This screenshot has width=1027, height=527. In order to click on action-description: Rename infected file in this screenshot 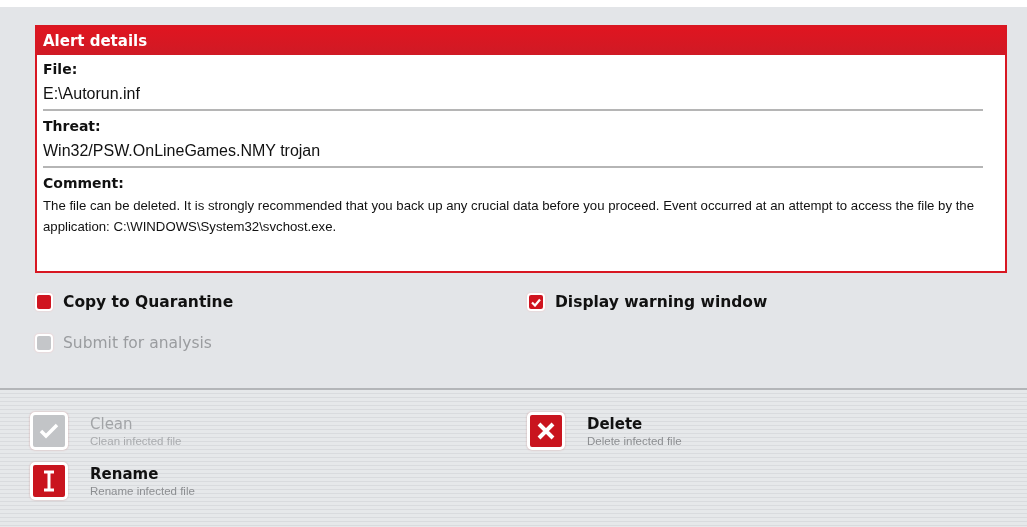, I will do `click(142, 491)`.